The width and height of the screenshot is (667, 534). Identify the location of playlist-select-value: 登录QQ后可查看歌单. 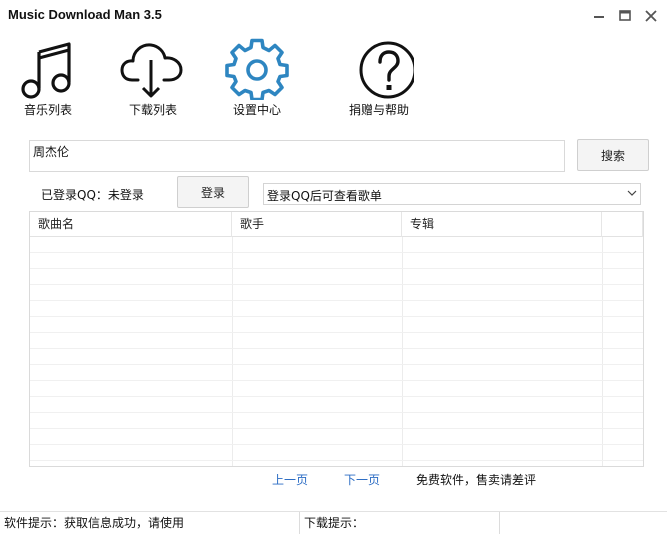
(324, 196).